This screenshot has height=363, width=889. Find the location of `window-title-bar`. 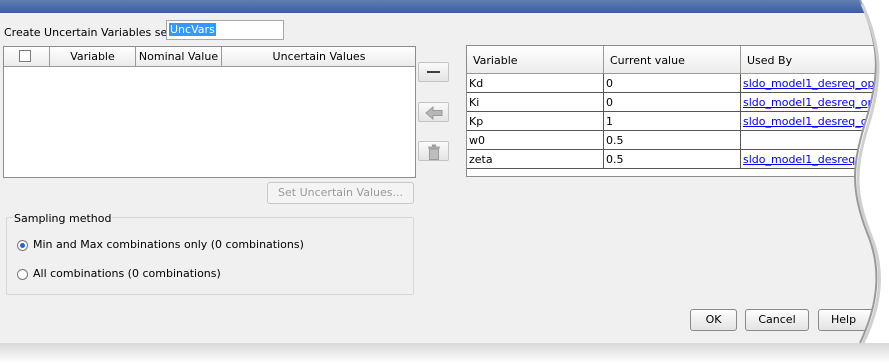

window-title-bar is located at coordinates (444, 6).